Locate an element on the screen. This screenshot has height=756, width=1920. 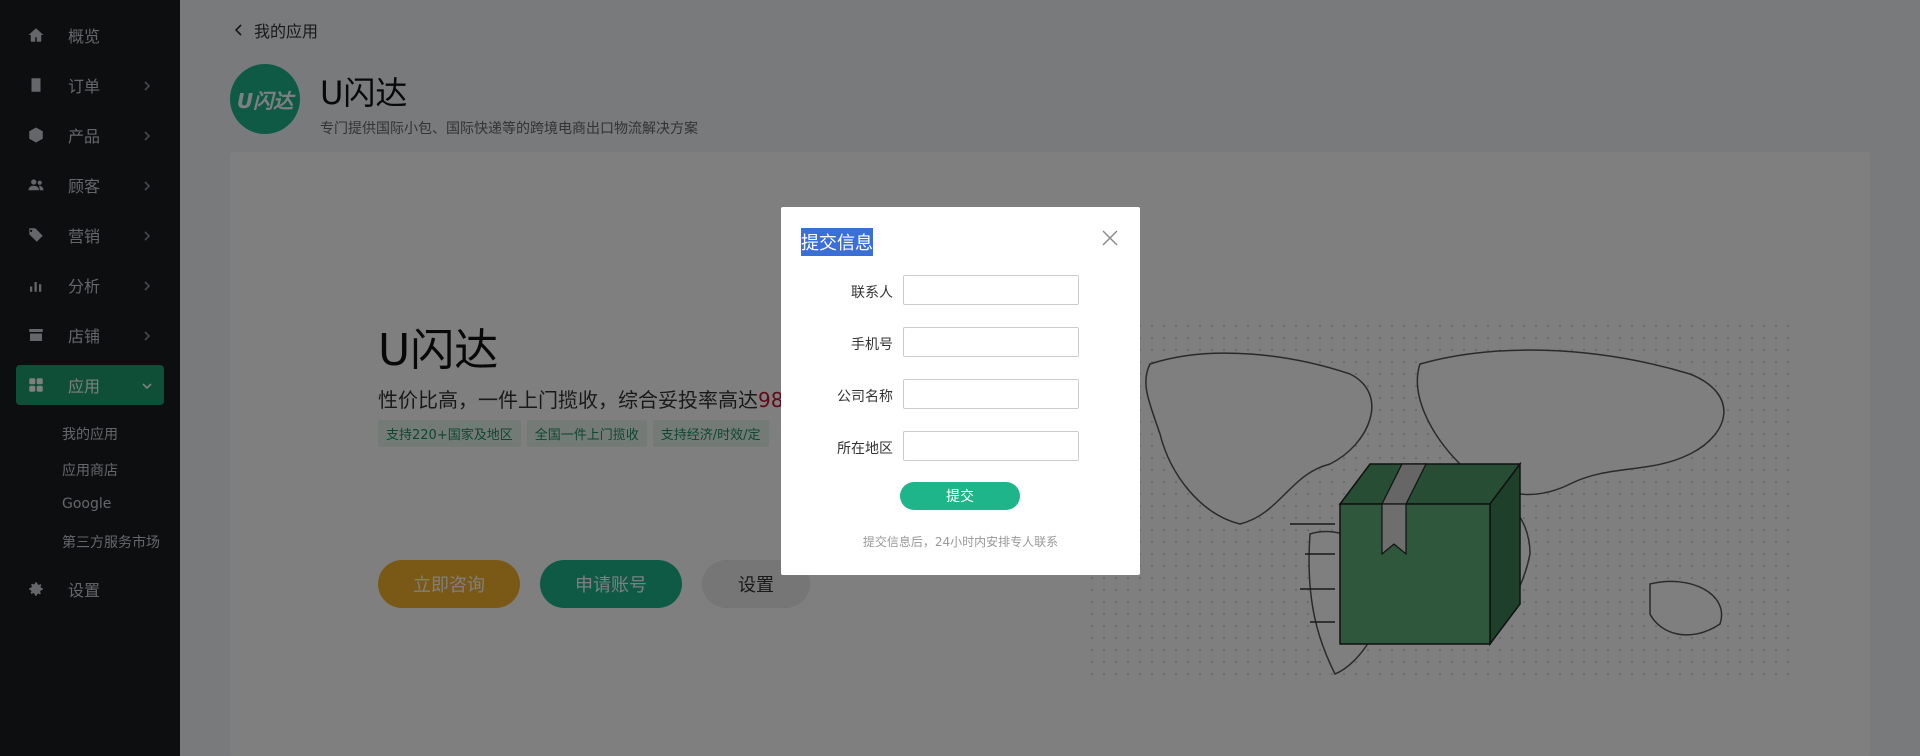
form-row-phone: 手机号 is located at coordinates (960, 343).